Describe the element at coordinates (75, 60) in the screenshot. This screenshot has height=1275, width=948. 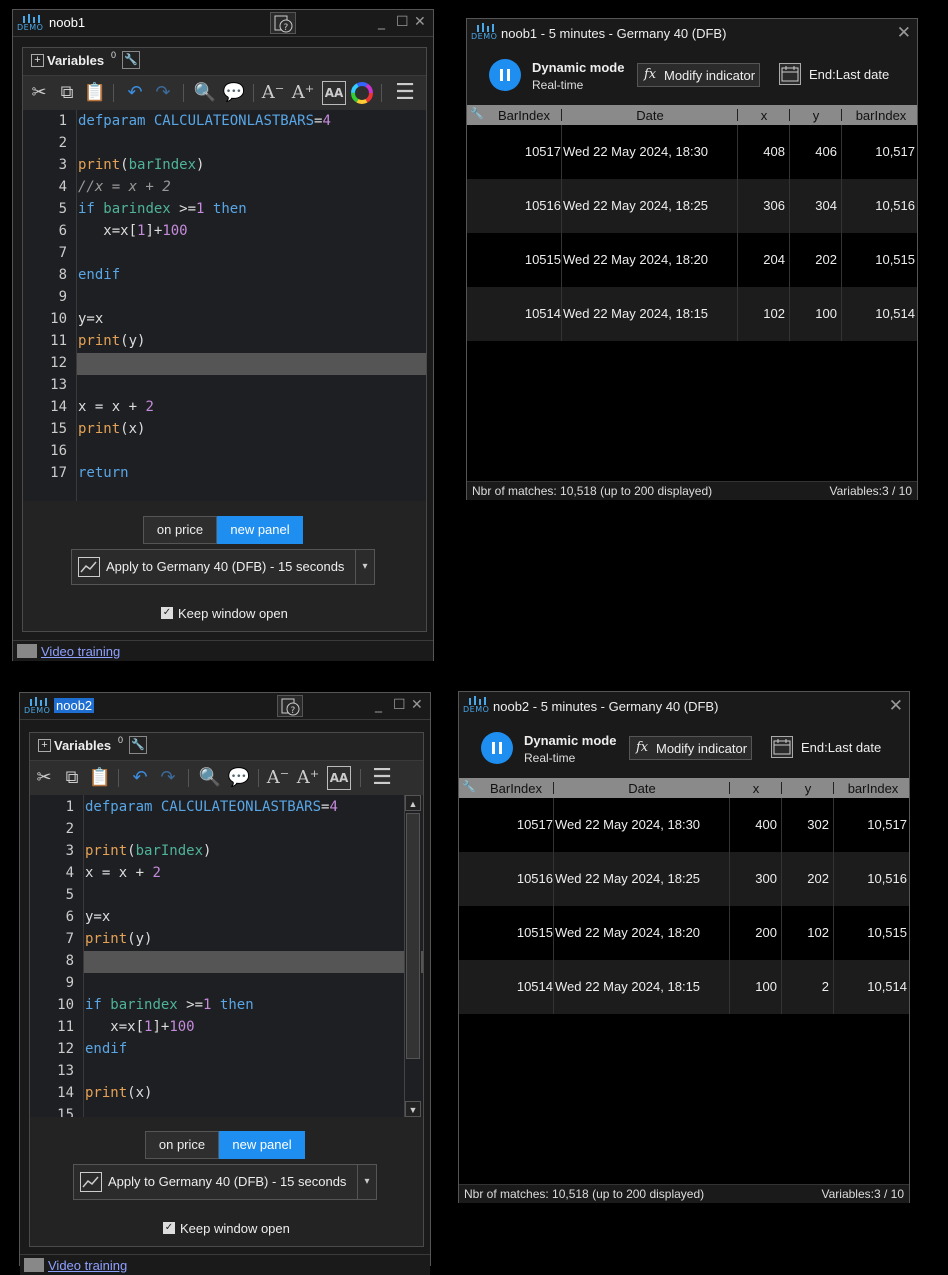
I see `variables-label: Variables` at that location.